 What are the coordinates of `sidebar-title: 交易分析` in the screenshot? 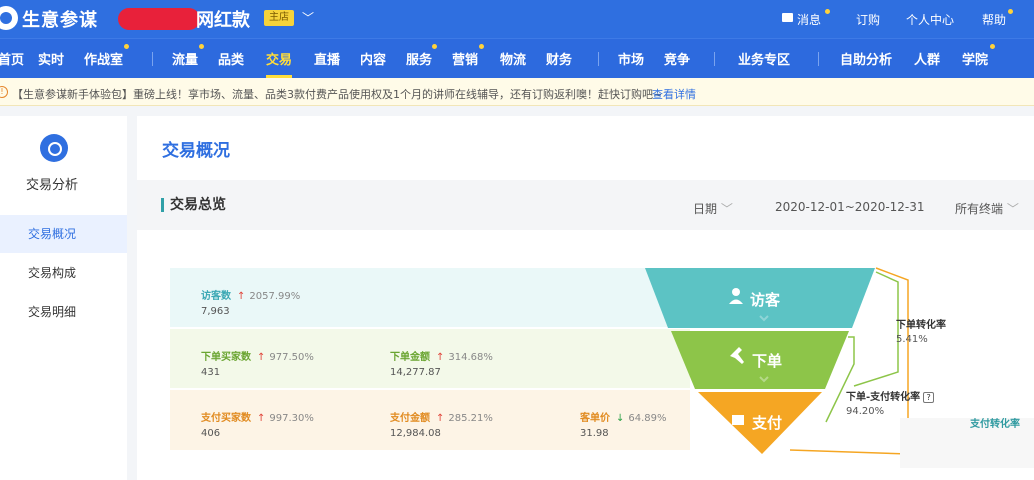 It's located at (52, 185).